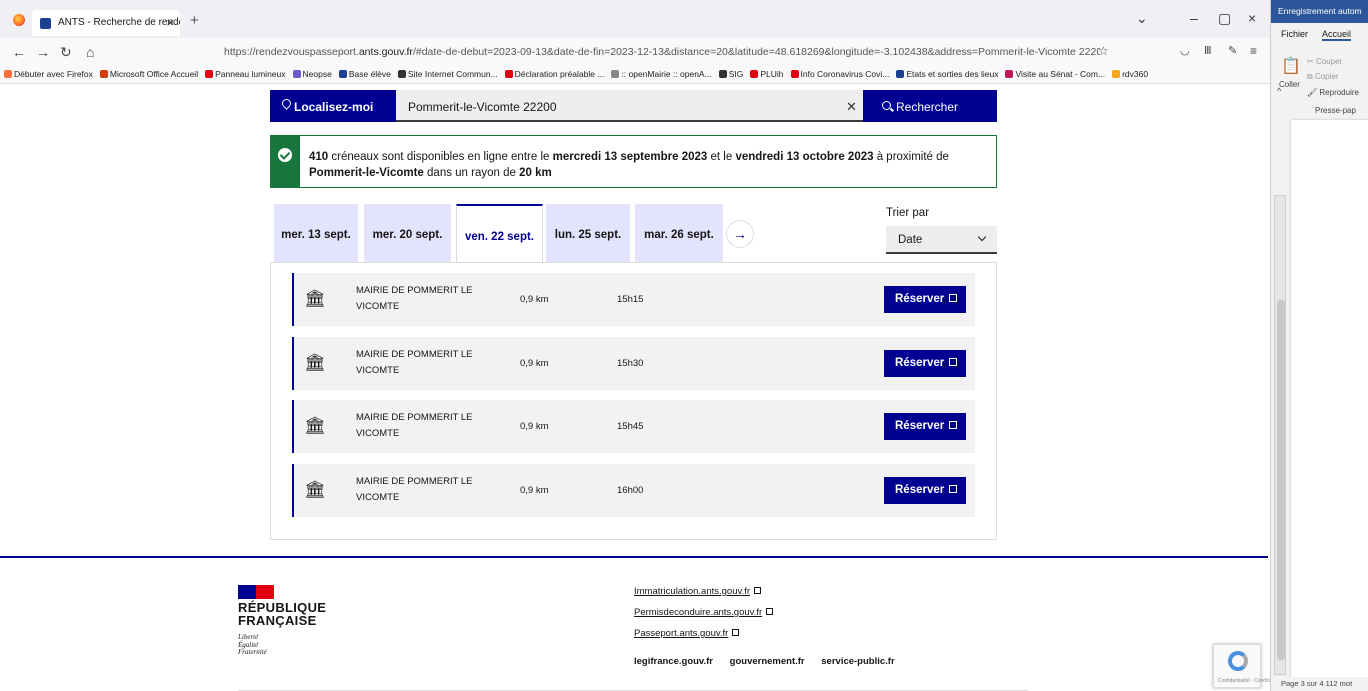  What do you see at coordinates (1245, 666) in the screenshot?
I see `recaptcha-badge: Confidentialité - Conditions` at bounding box center [1245, 666].